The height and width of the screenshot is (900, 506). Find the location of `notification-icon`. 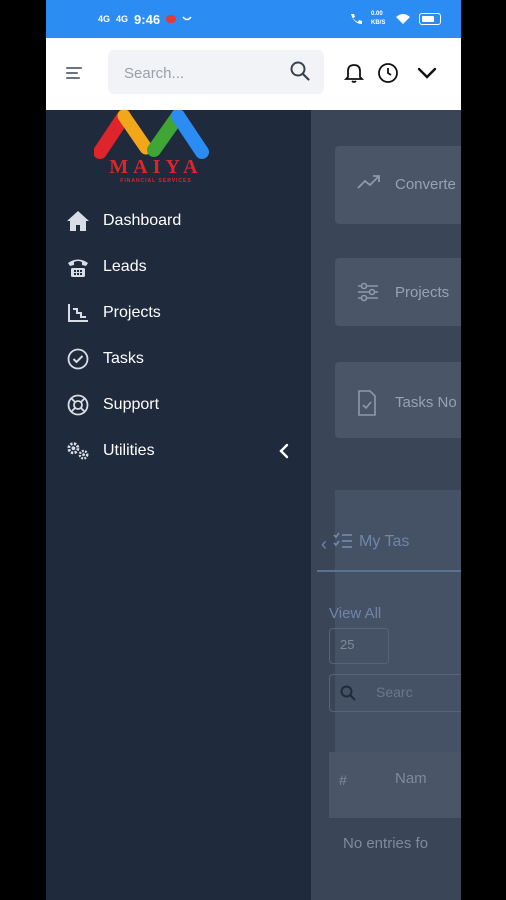

notification-icon is located at coordinates (171, 19).